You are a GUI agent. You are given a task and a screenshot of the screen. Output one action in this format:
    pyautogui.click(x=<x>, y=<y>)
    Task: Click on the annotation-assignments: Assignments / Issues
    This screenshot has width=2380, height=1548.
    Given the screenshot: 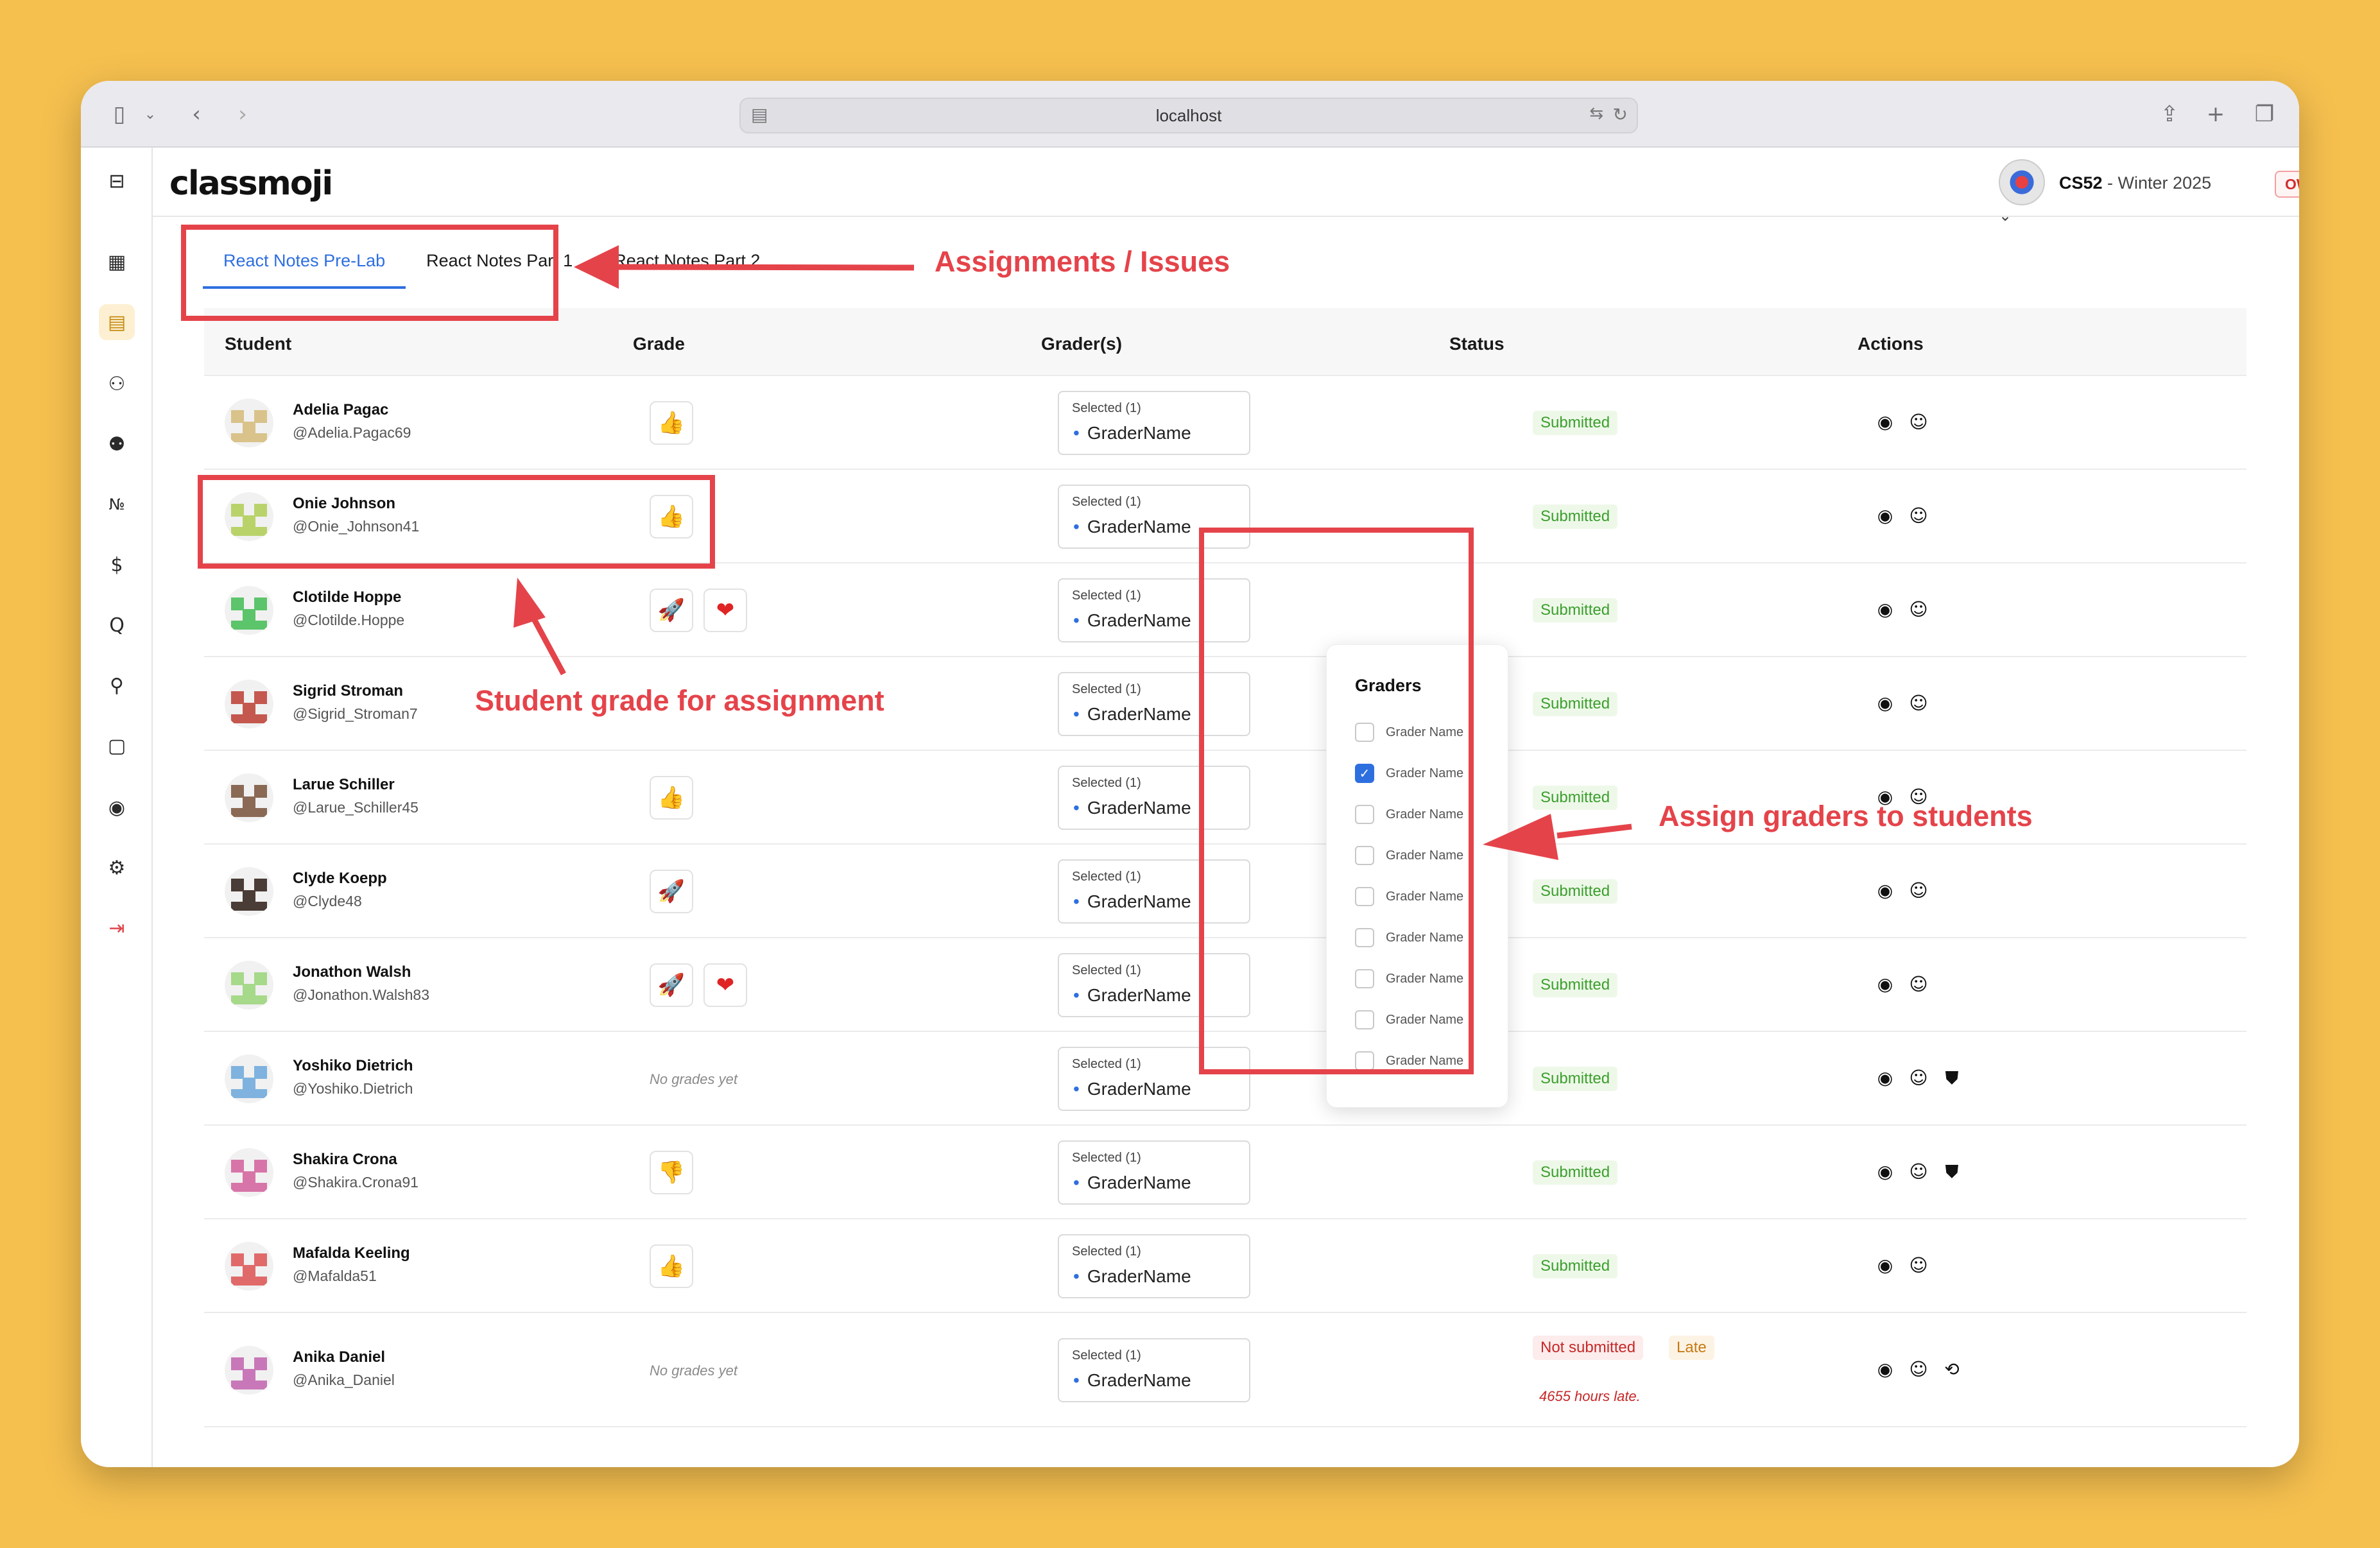 What is the action you would take?
    pyautogui.click(x=1082, y=261)
    